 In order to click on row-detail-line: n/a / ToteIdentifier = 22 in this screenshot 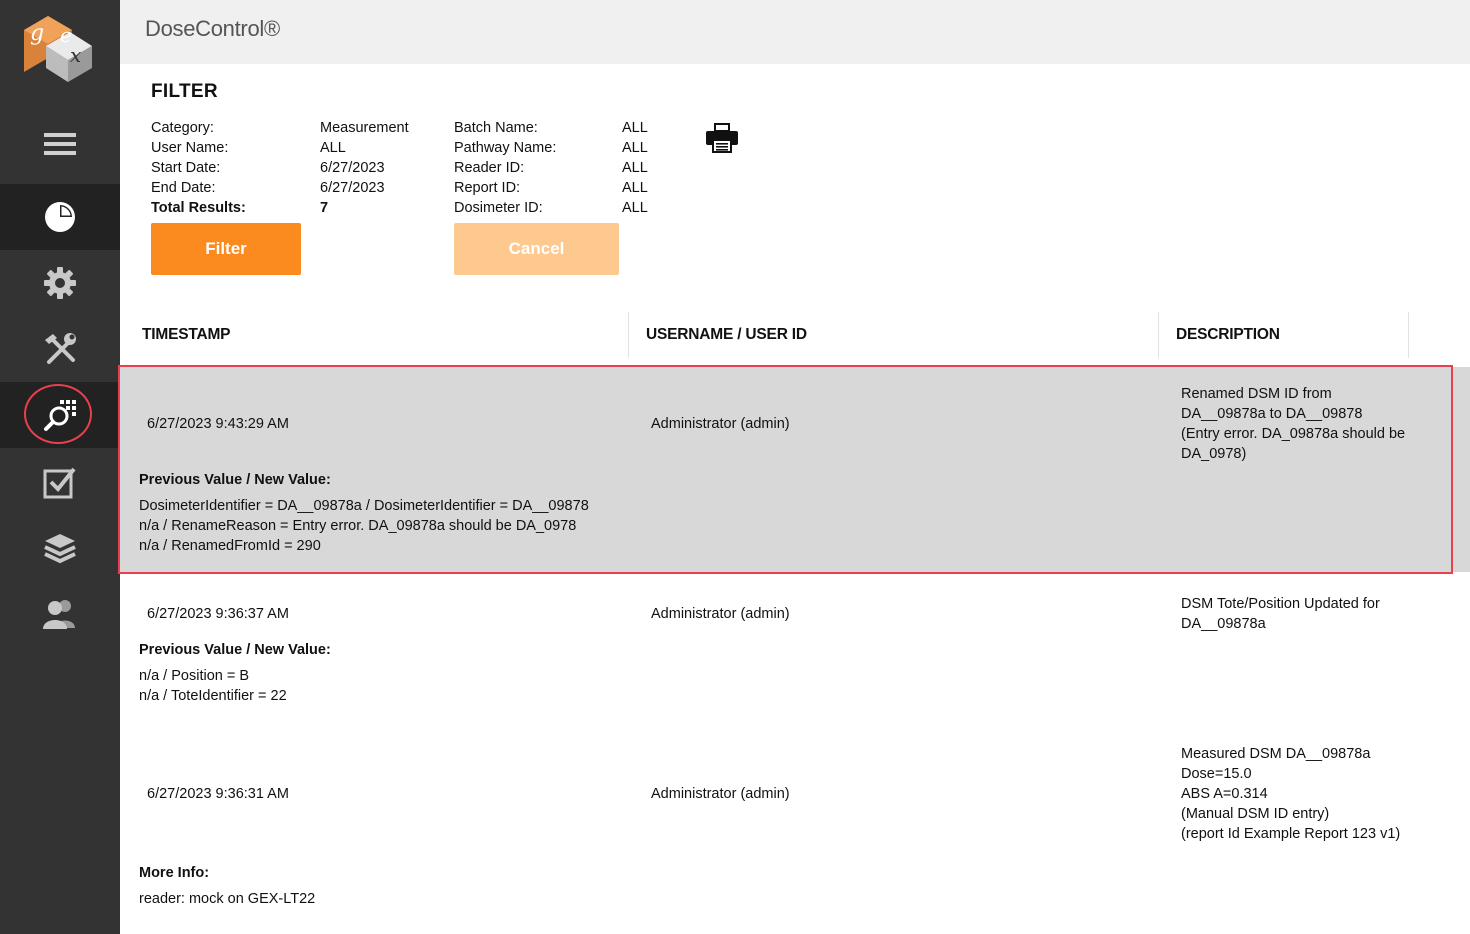, I will do `click(213, 696)`.